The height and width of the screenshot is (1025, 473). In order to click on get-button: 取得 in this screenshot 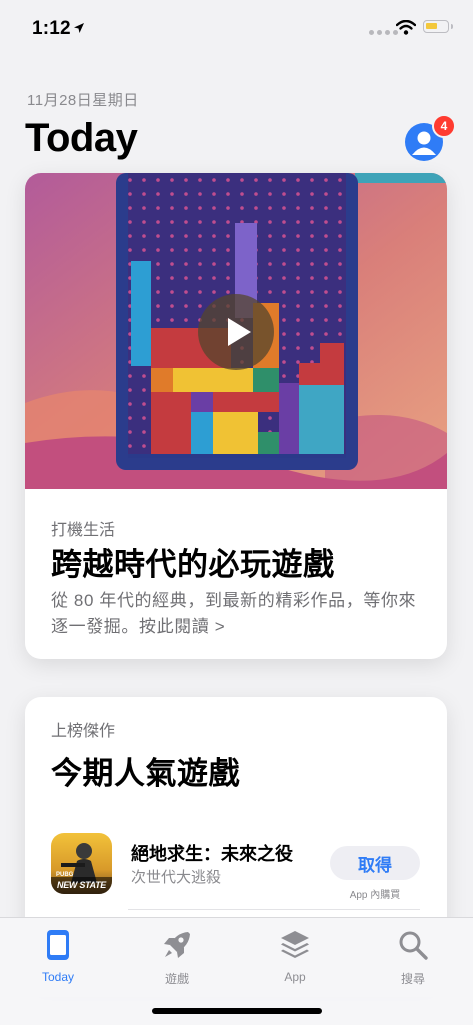, I will do `click(375, 863)`.